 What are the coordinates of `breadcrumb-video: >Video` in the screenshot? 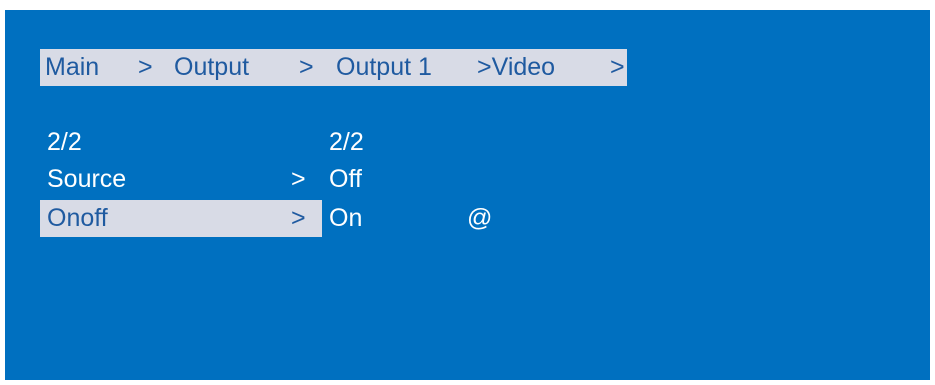 It's located at (516, 67).